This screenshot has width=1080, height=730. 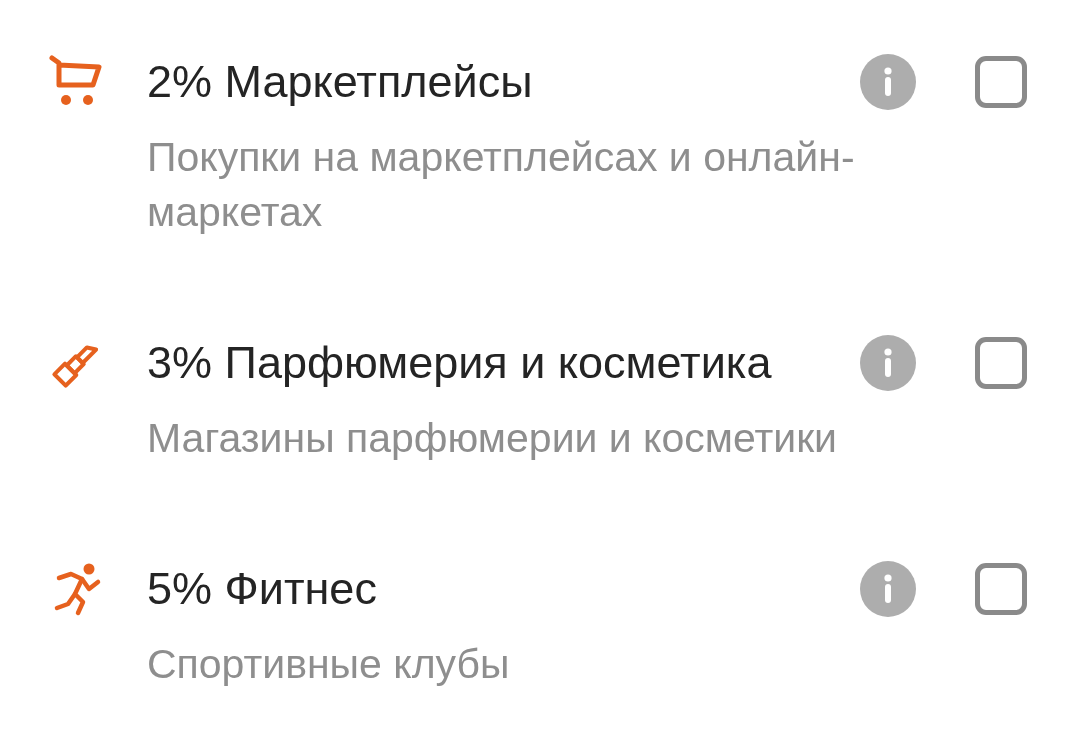 I want to click on category-description: Спортивные клубы, so click(x=329, y=664).